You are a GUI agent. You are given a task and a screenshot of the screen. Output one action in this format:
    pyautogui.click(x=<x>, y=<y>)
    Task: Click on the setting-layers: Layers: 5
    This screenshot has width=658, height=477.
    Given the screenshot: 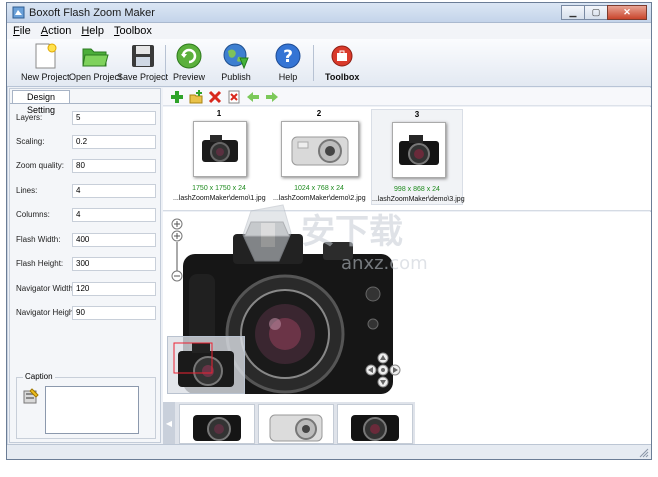 What is the action you would take?
    pyautogui.click(x=86, y=119)
    